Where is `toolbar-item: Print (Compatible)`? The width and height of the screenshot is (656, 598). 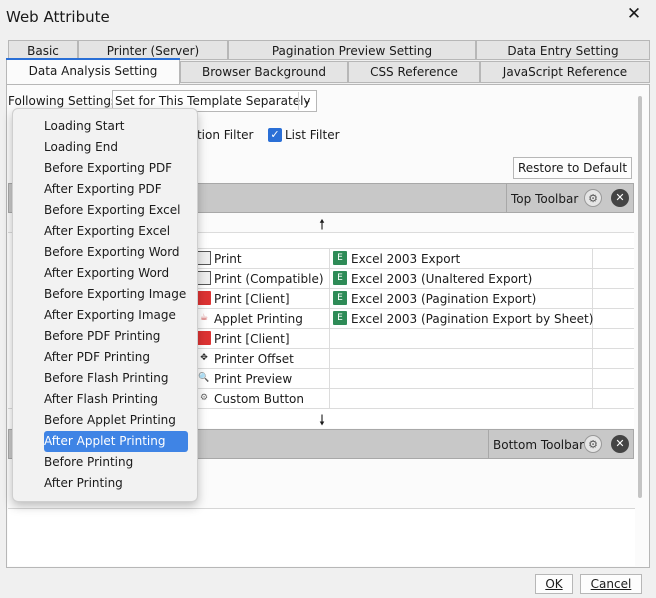 toolbar-item: Print (Compatible) is located at coordinates (269, 279).